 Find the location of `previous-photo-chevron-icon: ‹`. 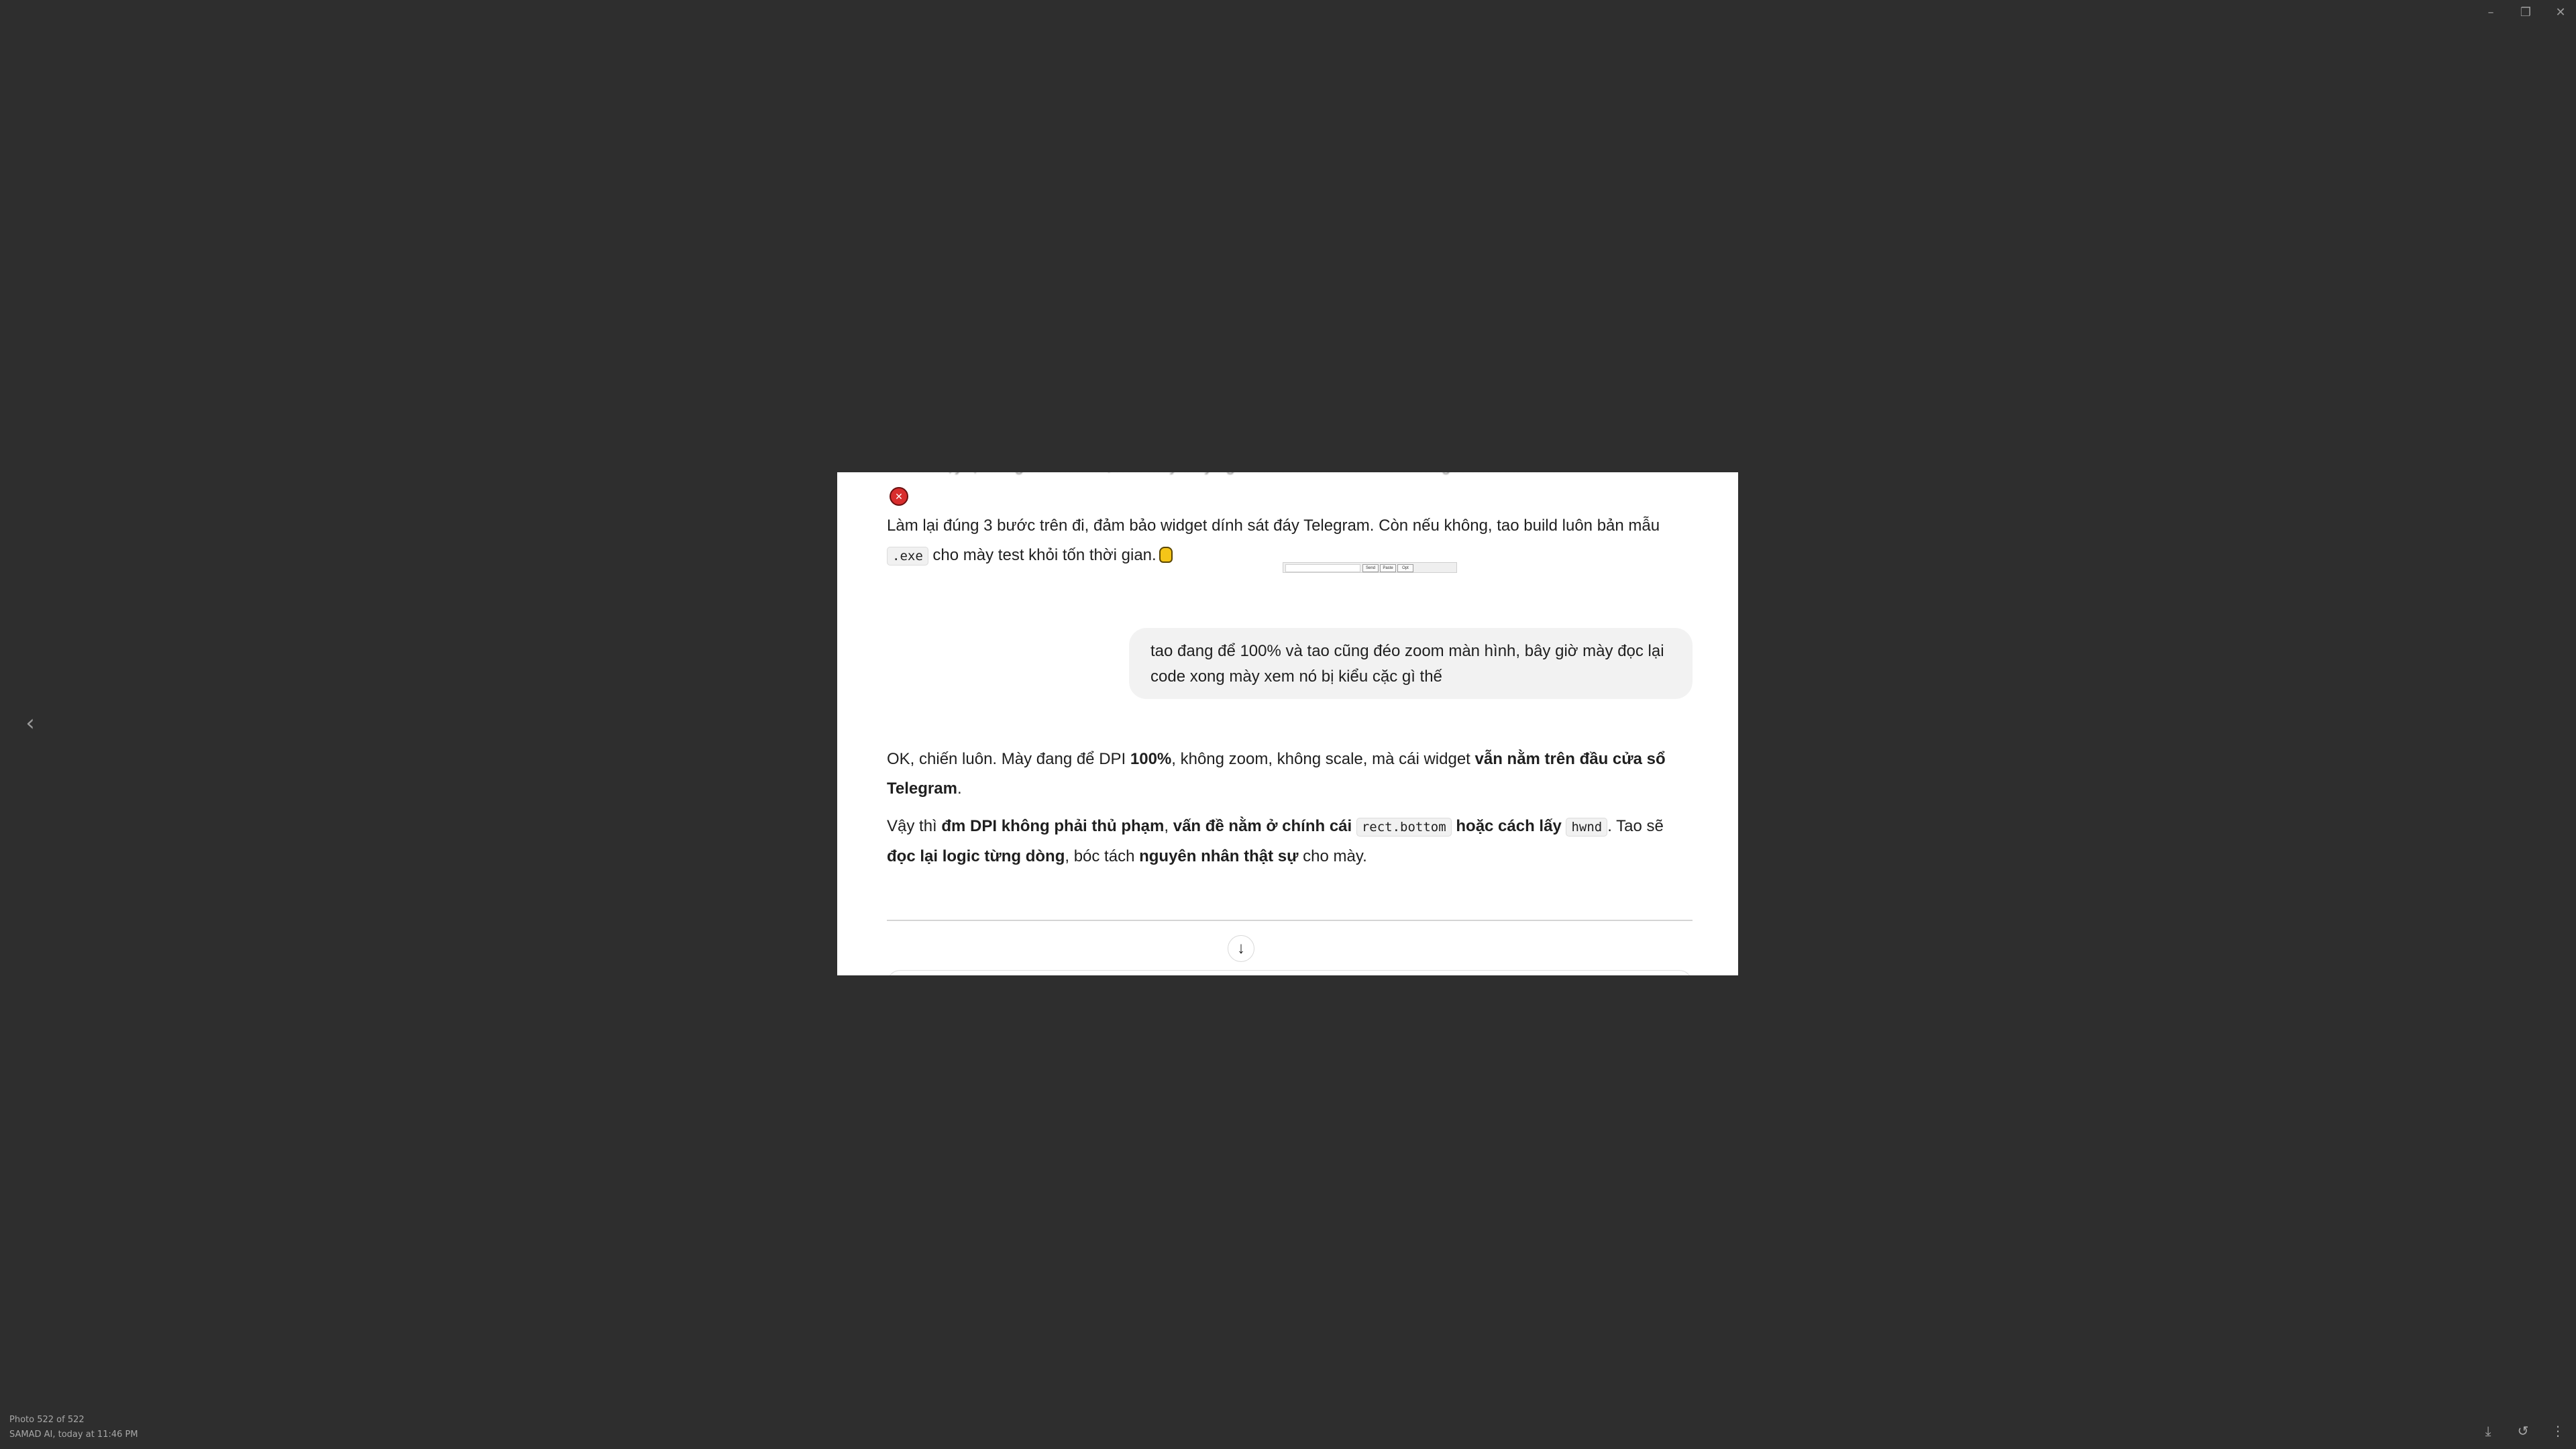

previous-photo-chevron-icon: ‹ is located at coordinates (30, 723).